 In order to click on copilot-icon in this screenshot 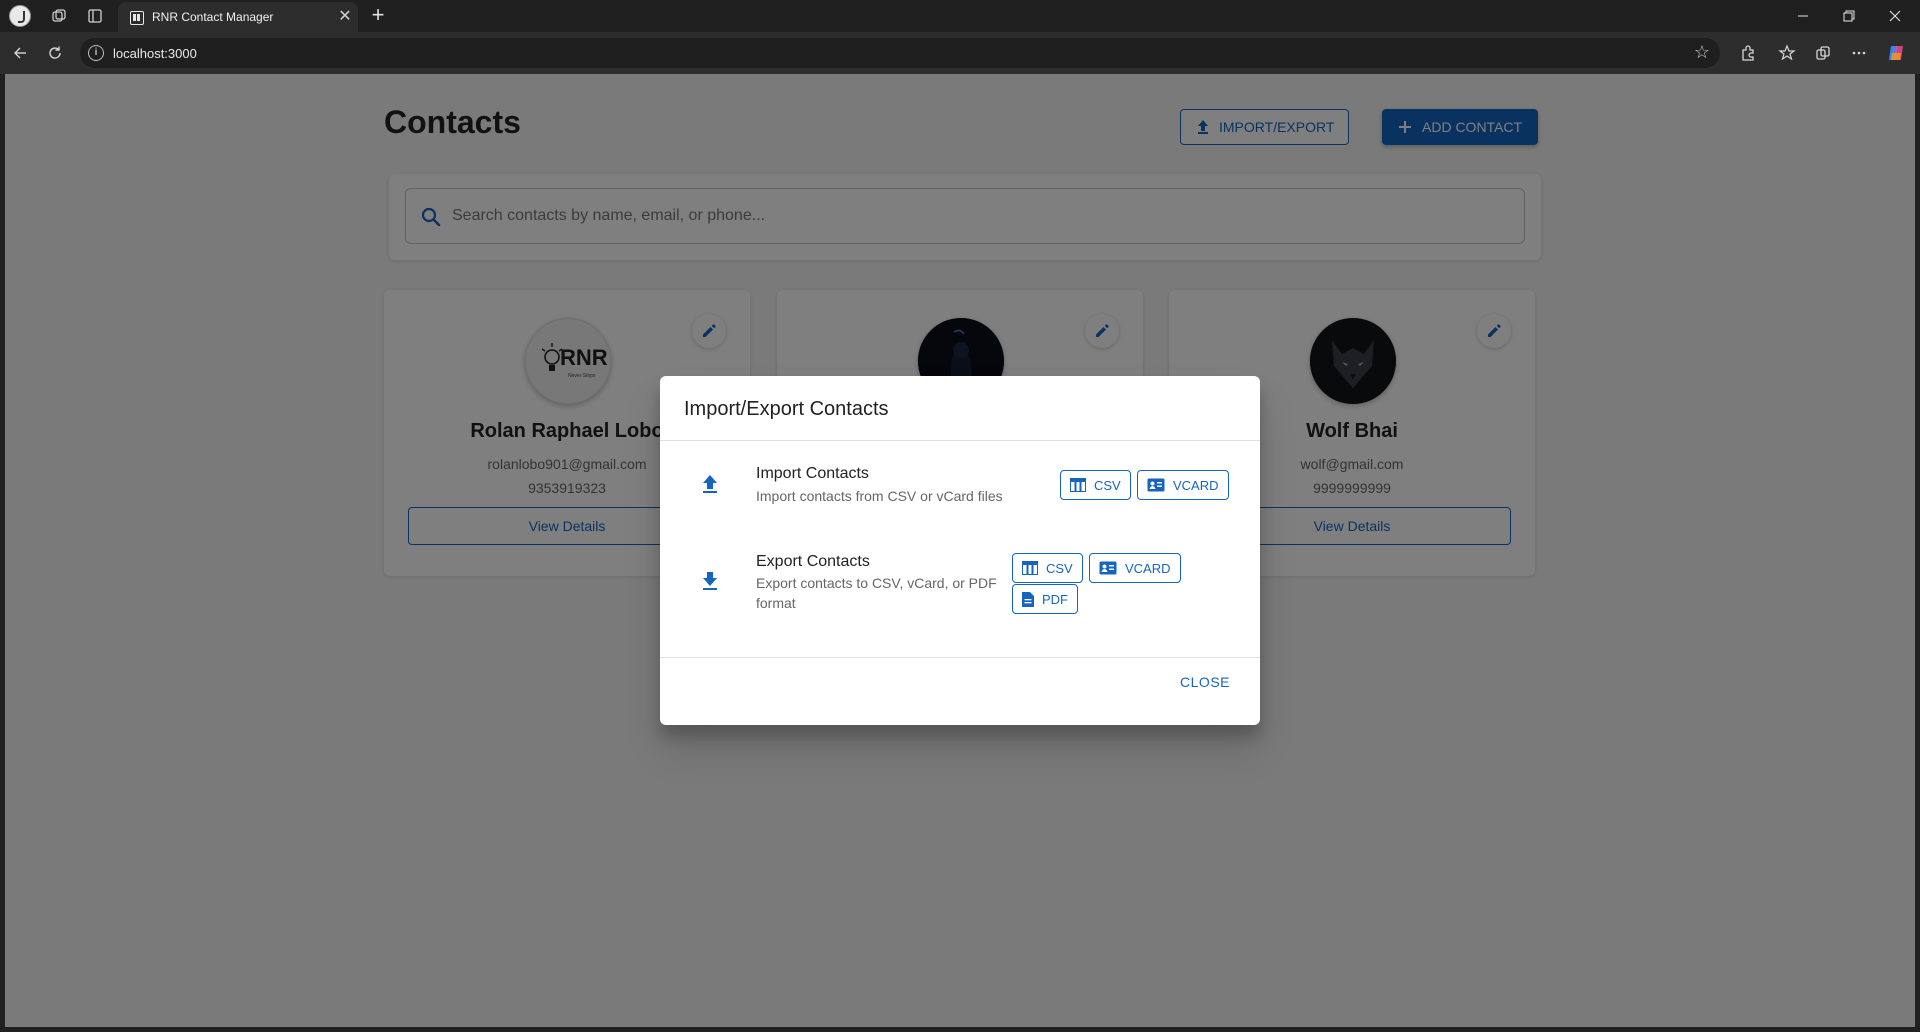, I will do `click(1896, 53)`.